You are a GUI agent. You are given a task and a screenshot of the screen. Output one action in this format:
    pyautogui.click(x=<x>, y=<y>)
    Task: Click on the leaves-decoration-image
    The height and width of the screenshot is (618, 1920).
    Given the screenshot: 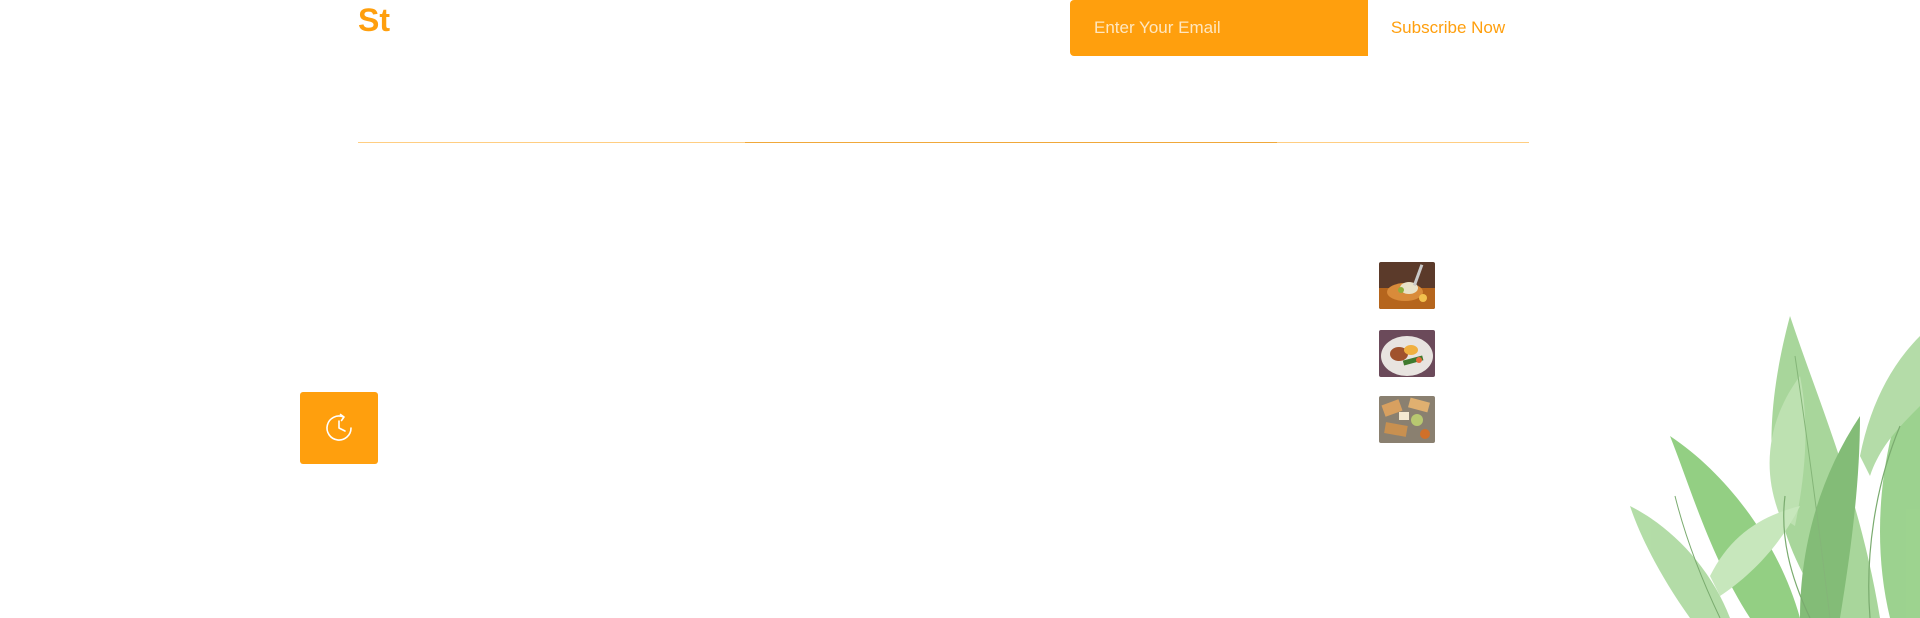 What is the action you would take?
    pyautogui.click(x=1775, y=467)
    